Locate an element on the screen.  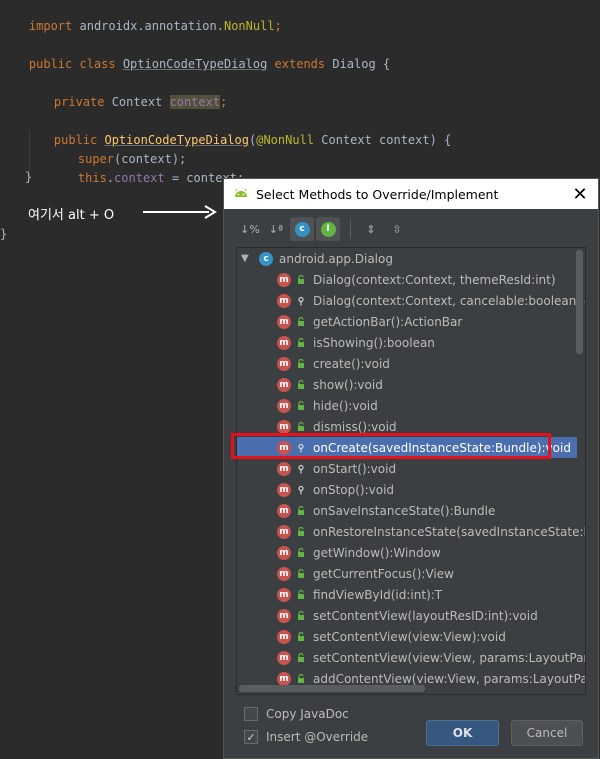
method-row: m getActionBar():ActionBar is located at coordinates (407, 321).